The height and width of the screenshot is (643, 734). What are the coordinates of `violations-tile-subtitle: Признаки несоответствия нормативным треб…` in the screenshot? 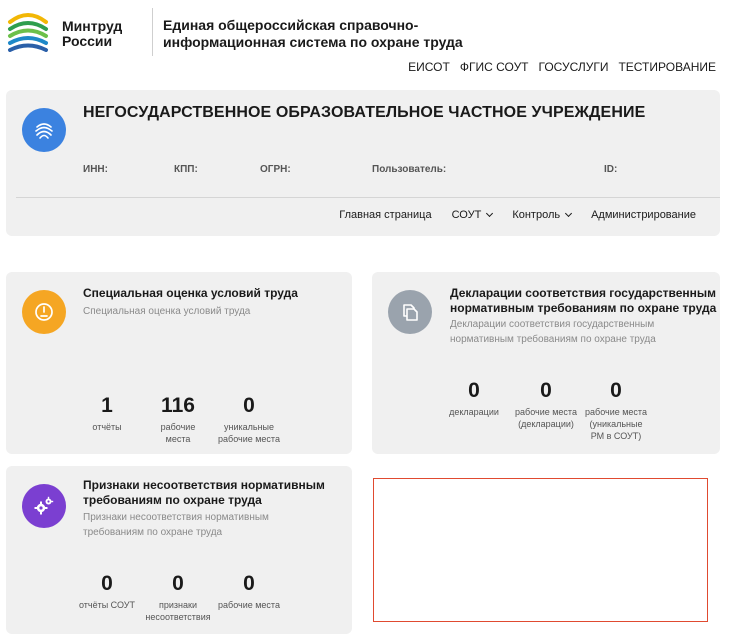 It's located at (176, 525).